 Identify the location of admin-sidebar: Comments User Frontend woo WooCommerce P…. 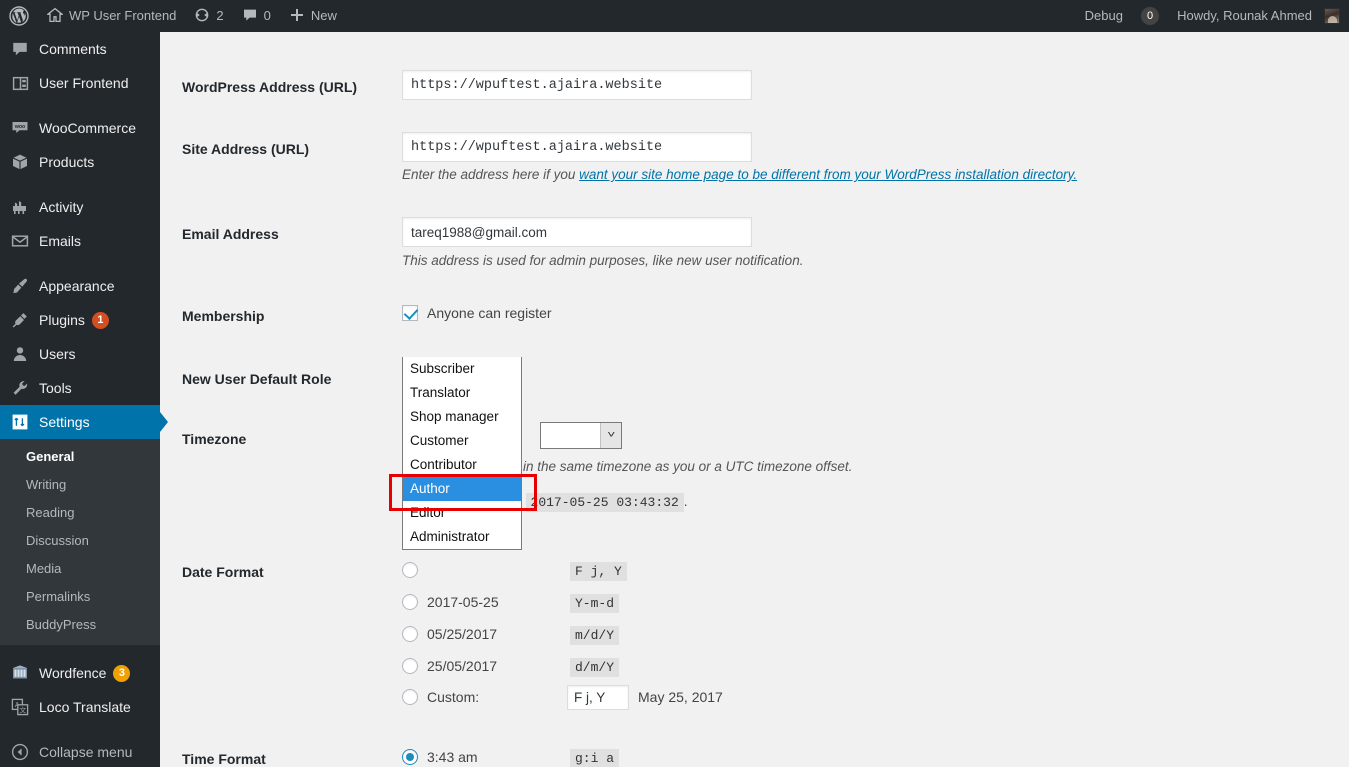
(84, 399).